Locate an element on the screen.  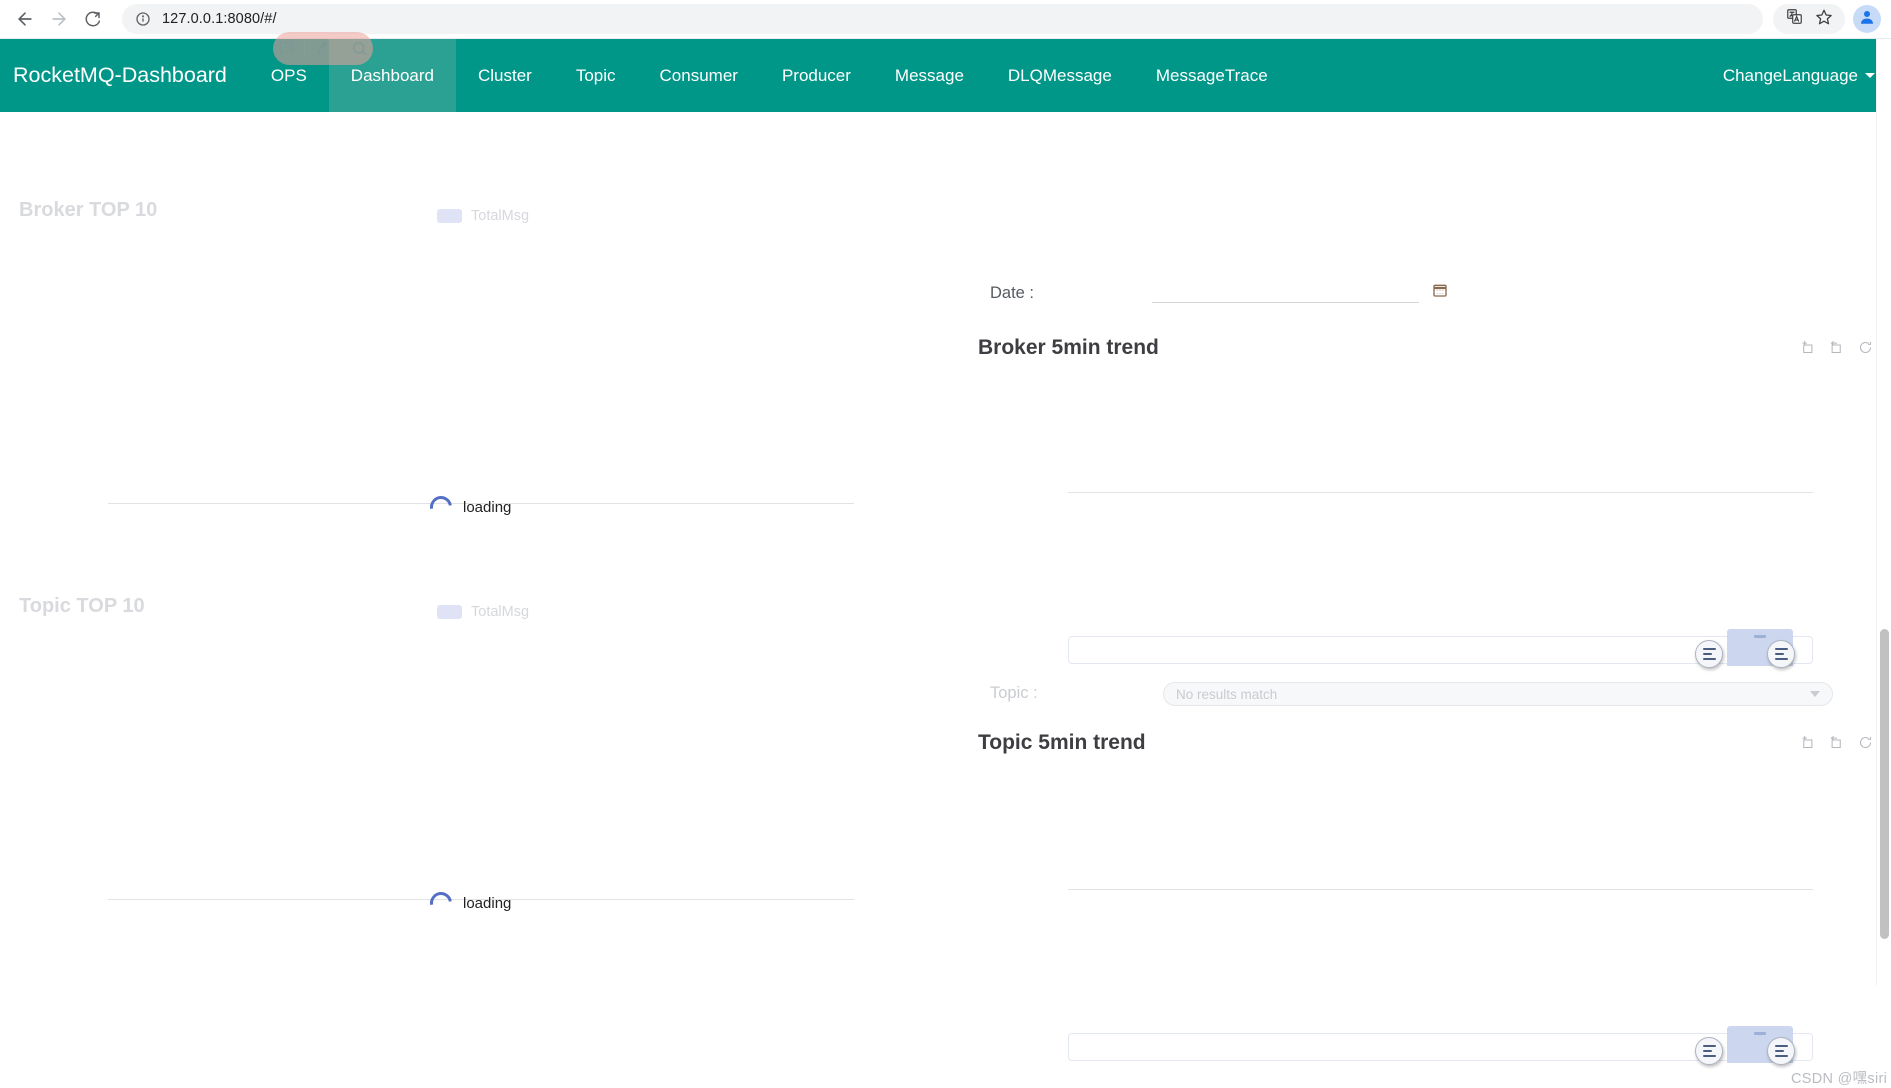
back-button is located at coordinates (25, 19).